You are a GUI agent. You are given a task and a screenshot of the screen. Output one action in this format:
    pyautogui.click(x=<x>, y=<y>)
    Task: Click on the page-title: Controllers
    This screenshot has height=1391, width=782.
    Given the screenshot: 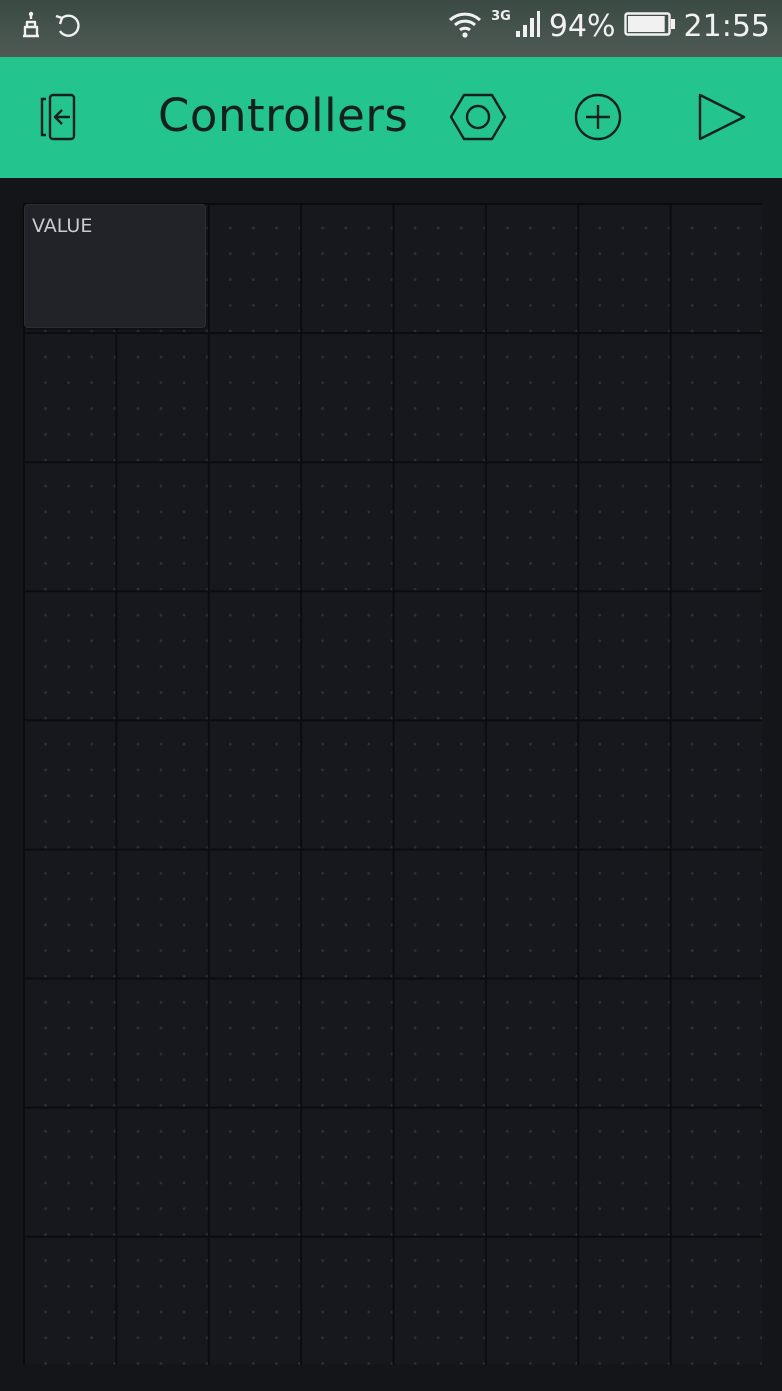 What is the action you would take?
    pyautogui.click(x=283, y=115)
    